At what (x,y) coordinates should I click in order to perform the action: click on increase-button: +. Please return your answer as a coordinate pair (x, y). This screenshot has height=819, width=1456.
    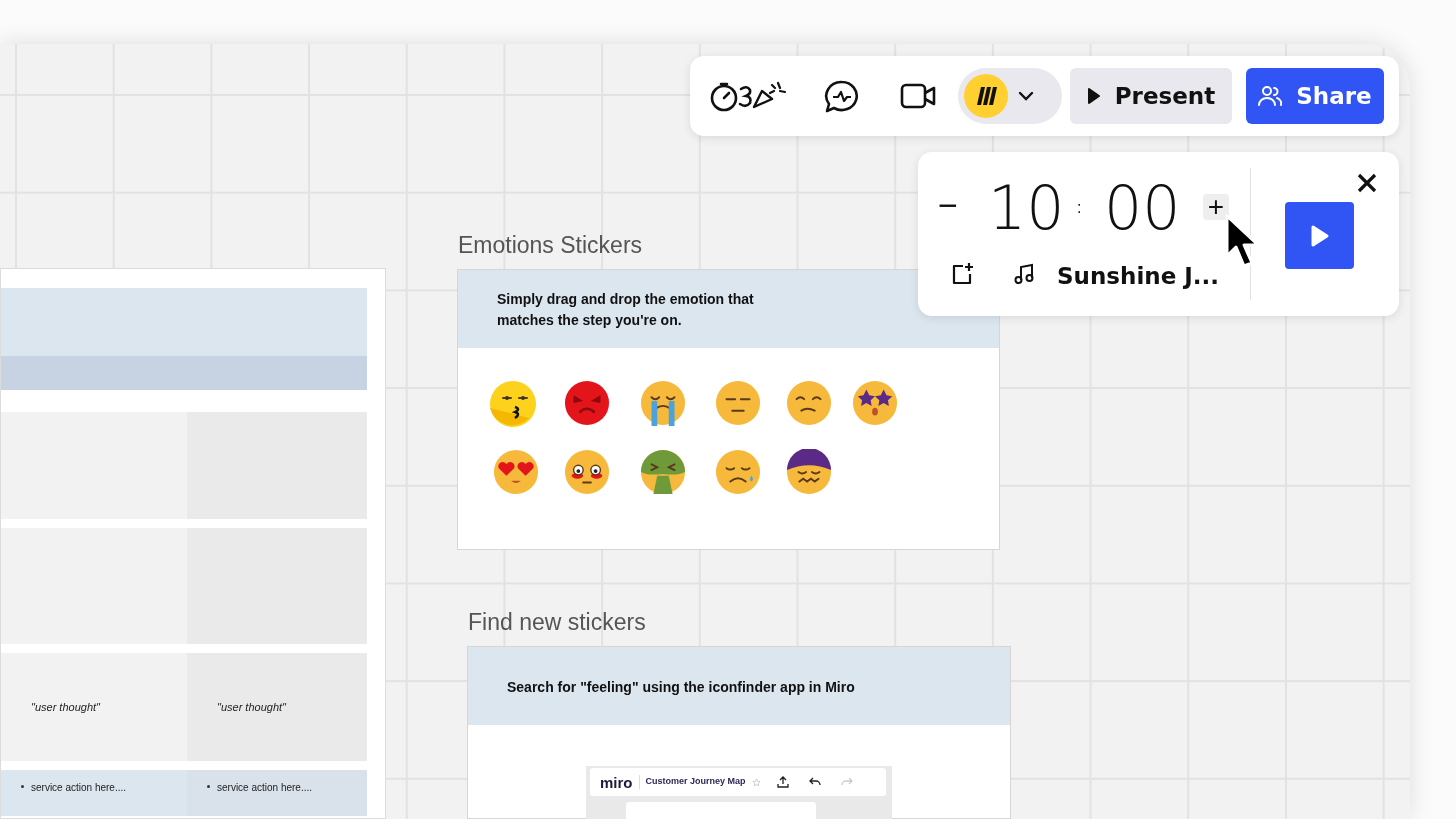
    Looking at the image, I should click on (1216, 207).